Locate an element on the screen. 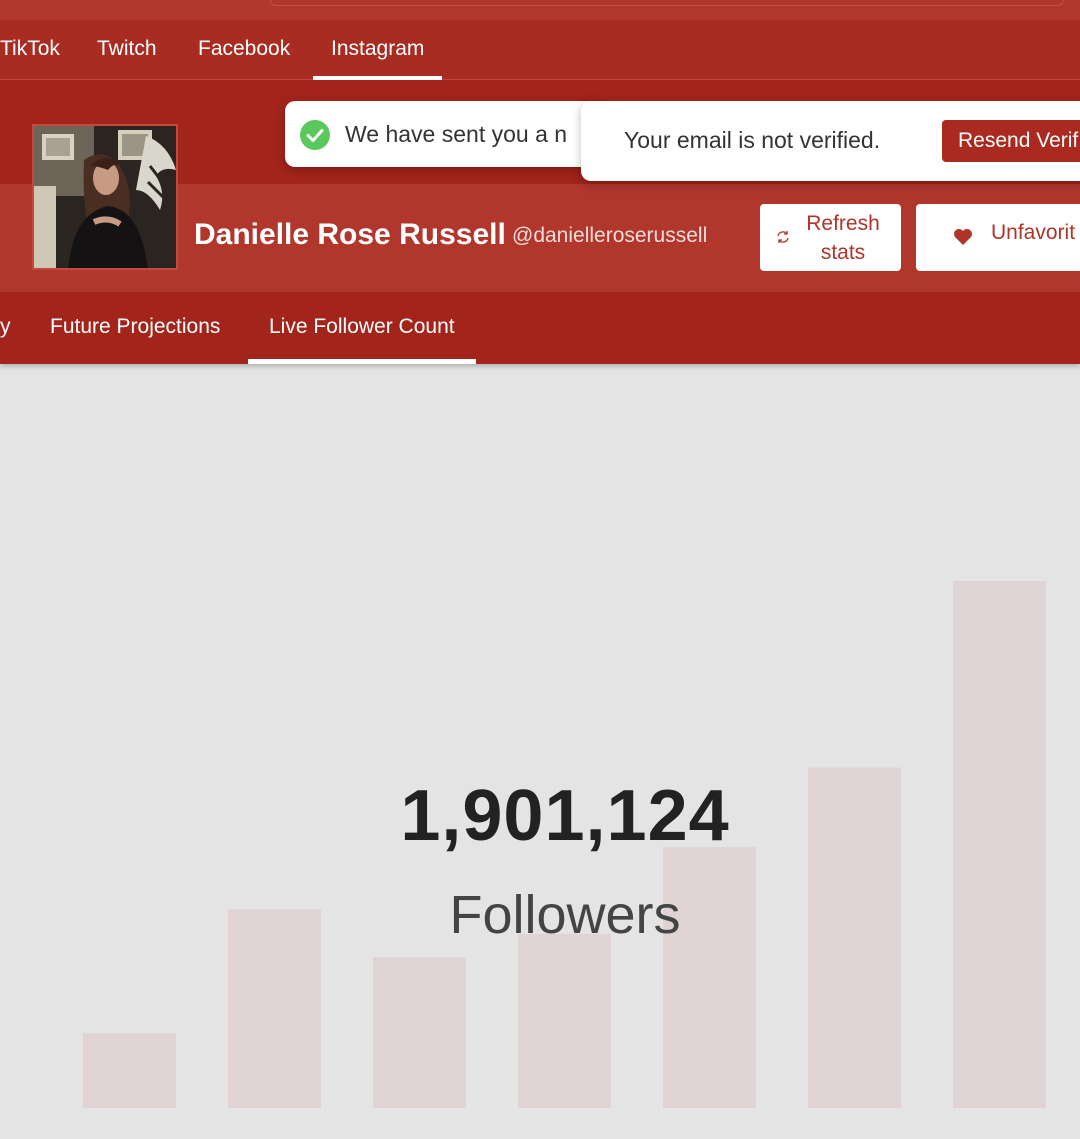 This screenshot has width=1080, height=1139. profile-handle: @danielleroserussell is located at coordinates (610, 235).